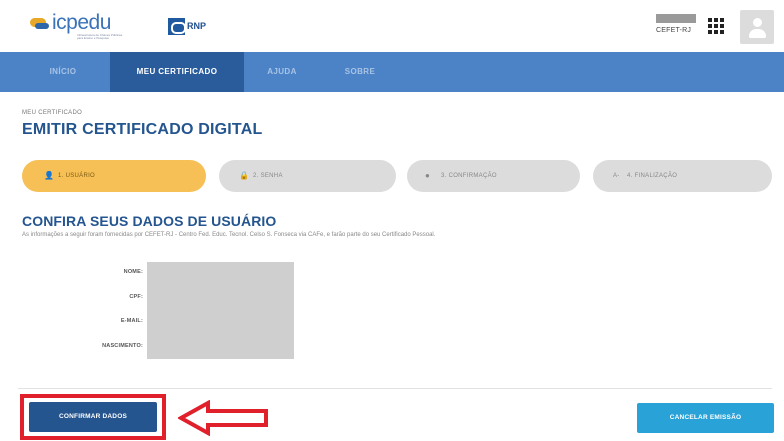 The image size is (784, 441). I want to click on user-icon-head, so click(757, 22).